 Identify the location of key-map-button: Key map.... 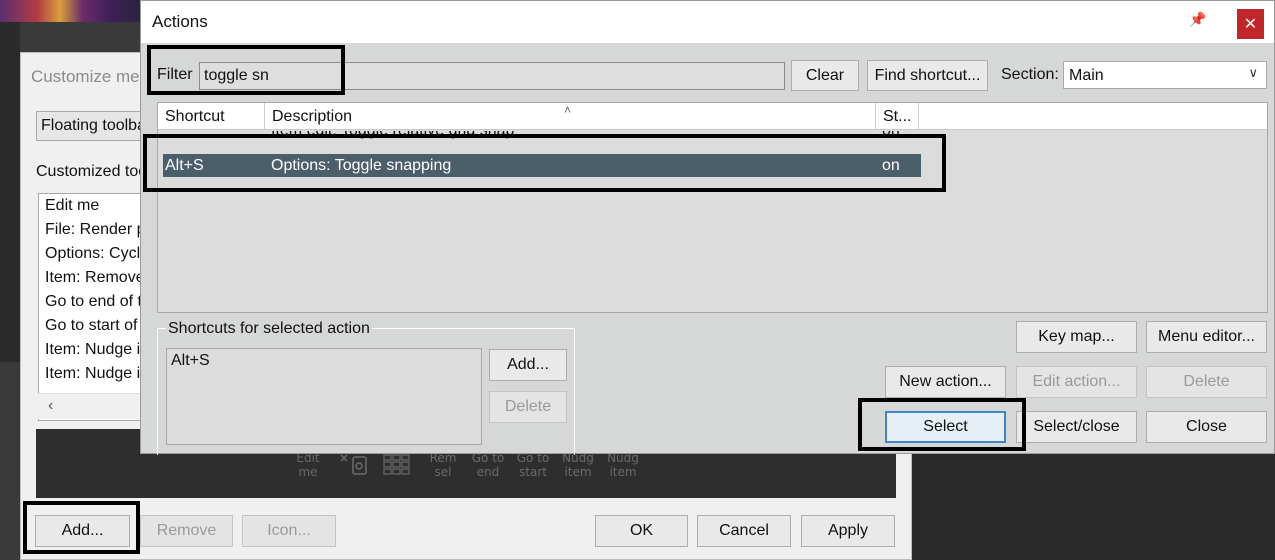
(1076, 337).